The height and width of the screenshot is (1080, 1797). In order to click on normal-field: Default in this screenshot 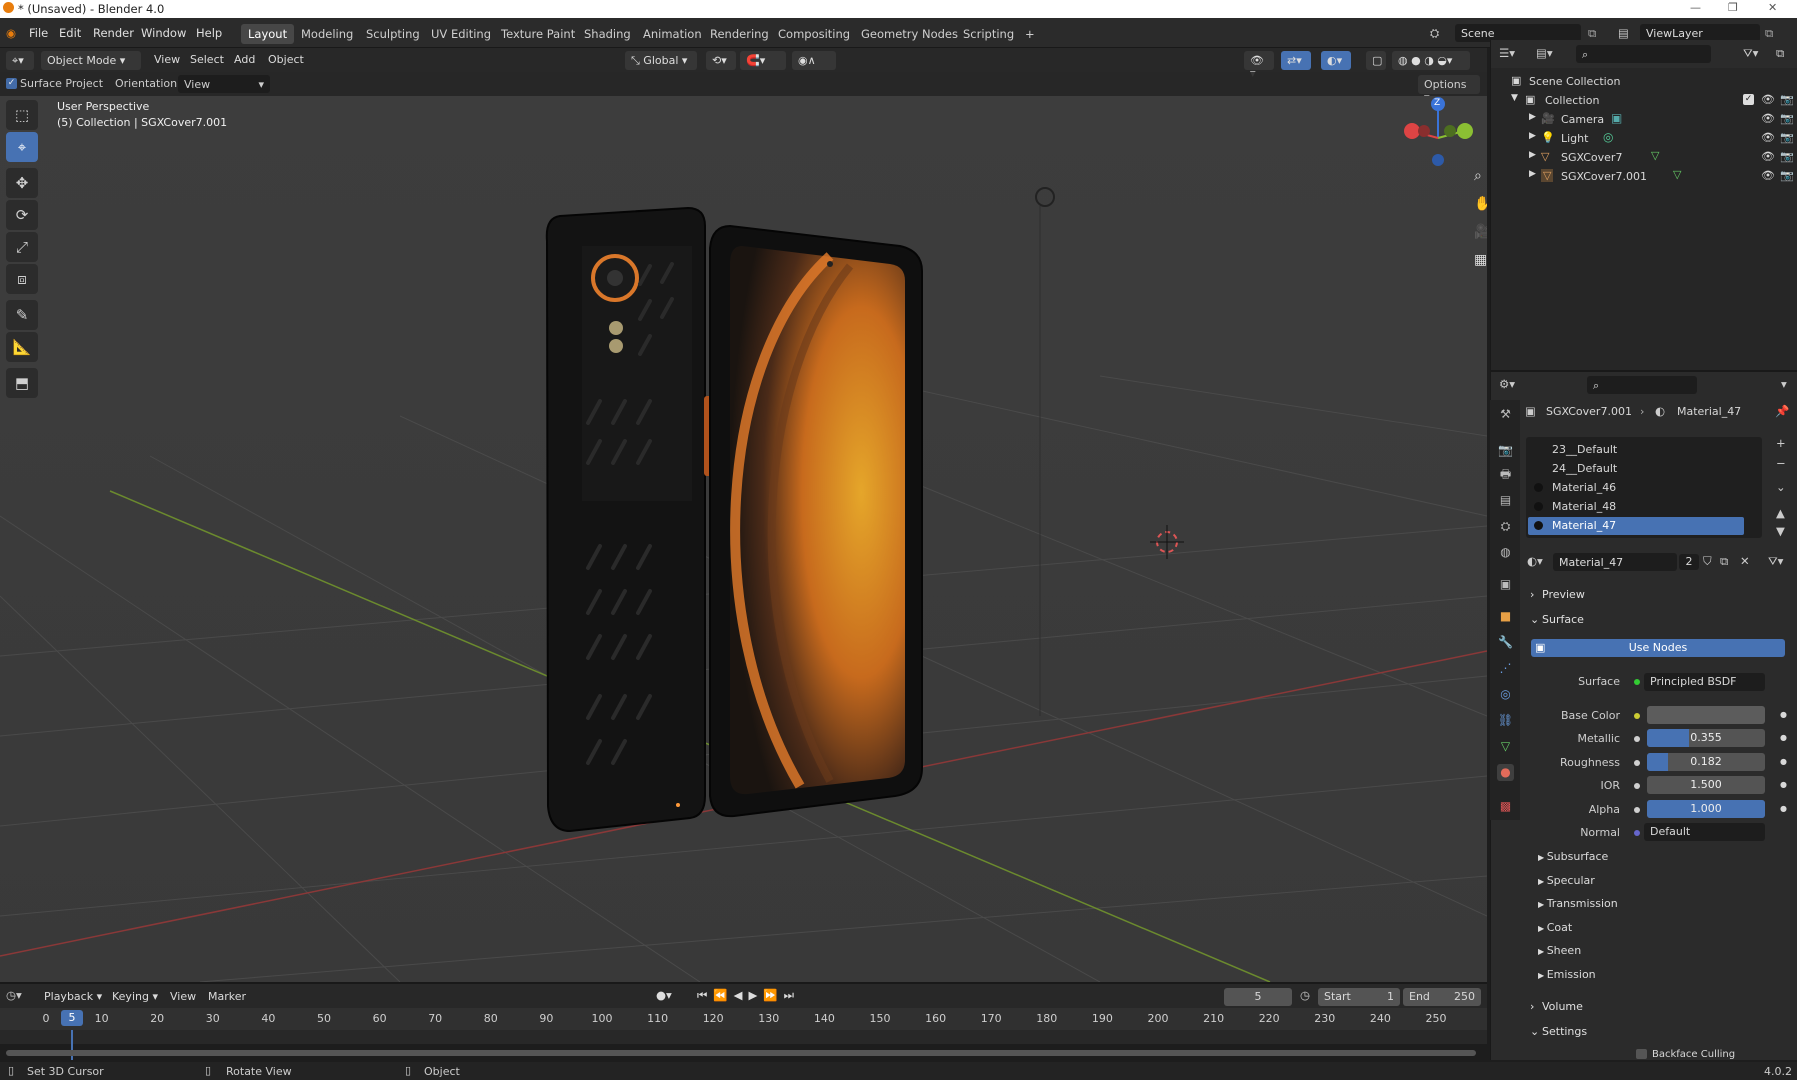, I will do `click(1704, 832)`.